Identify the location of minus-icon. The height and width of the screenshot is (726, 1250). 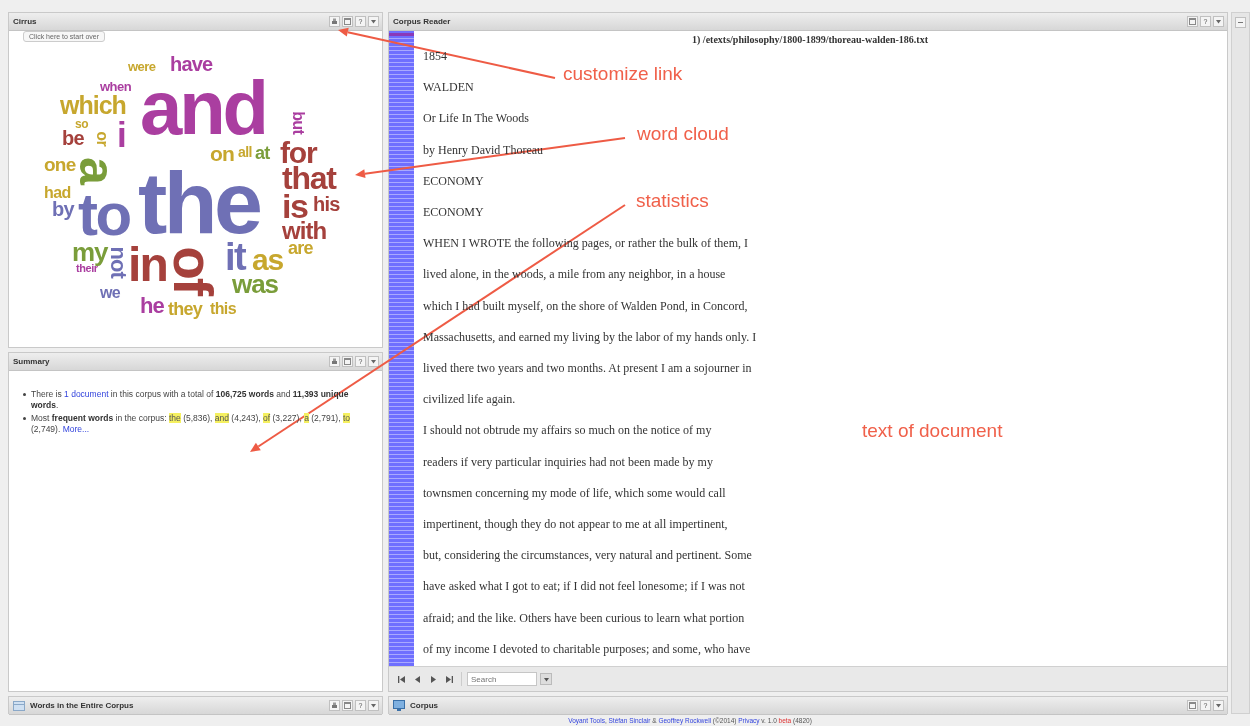
(1240, 22).